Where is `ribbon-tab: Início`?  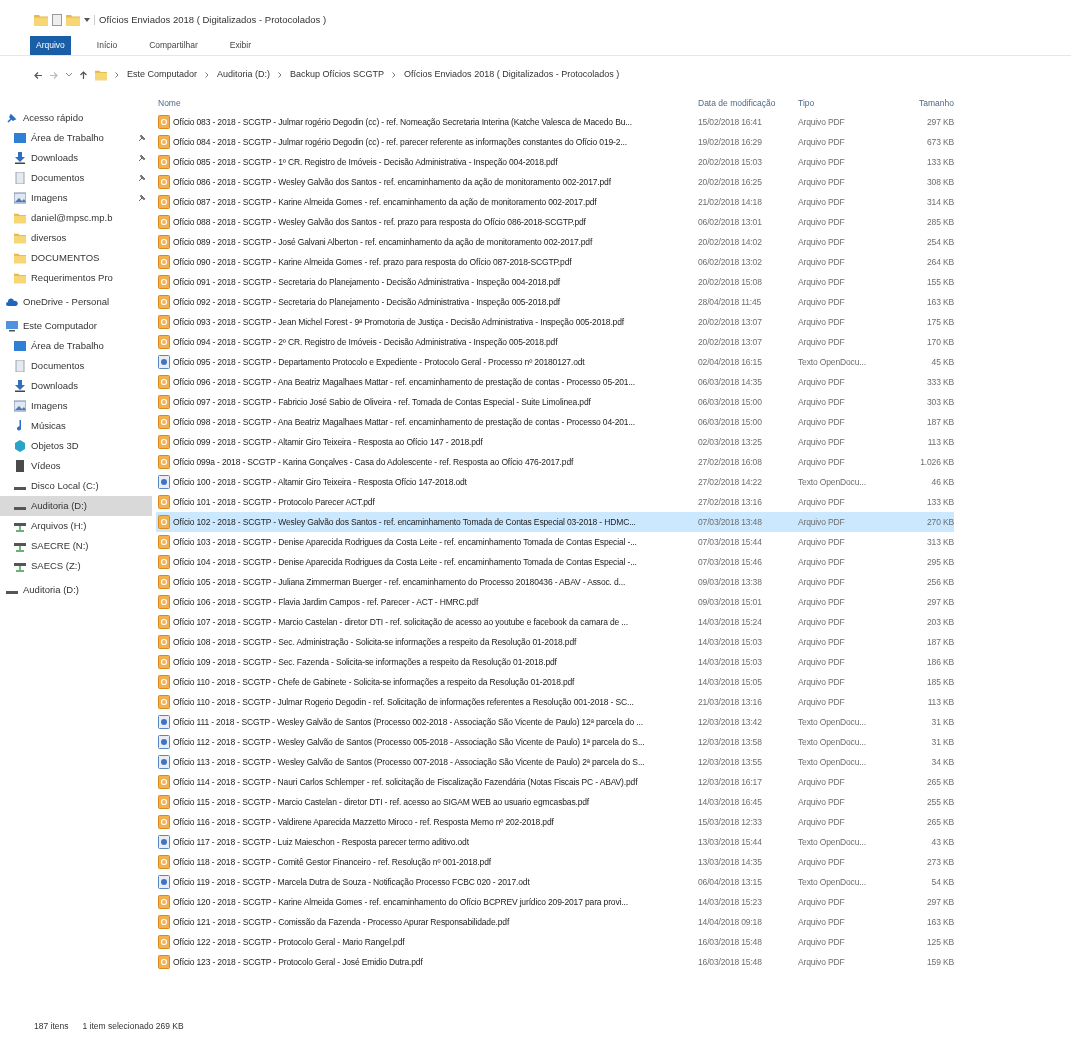
ribbon-tab: Início is located at coordinates (107, 45).